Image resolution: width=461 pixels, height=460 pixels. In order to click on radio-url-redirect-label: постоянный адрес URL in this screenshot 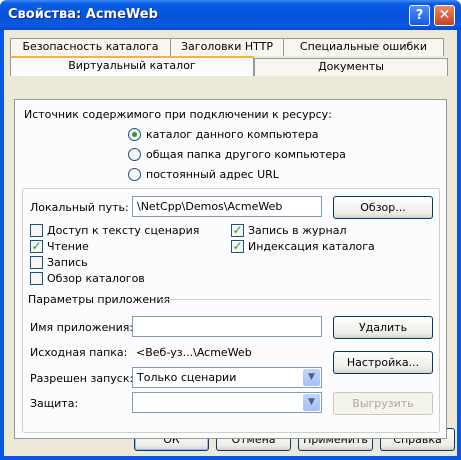, I will do `click(212, 174)`.